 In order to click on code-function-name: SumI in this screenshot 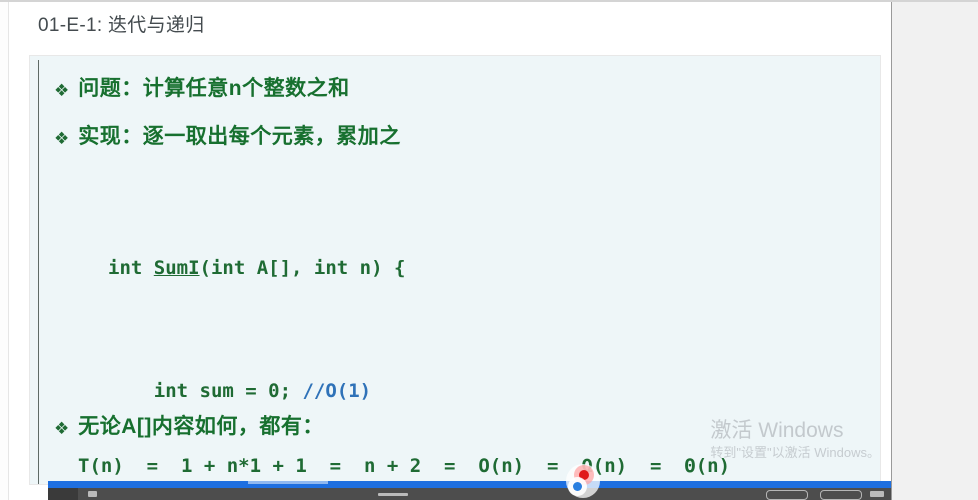, I will do `click(176, 268)`.